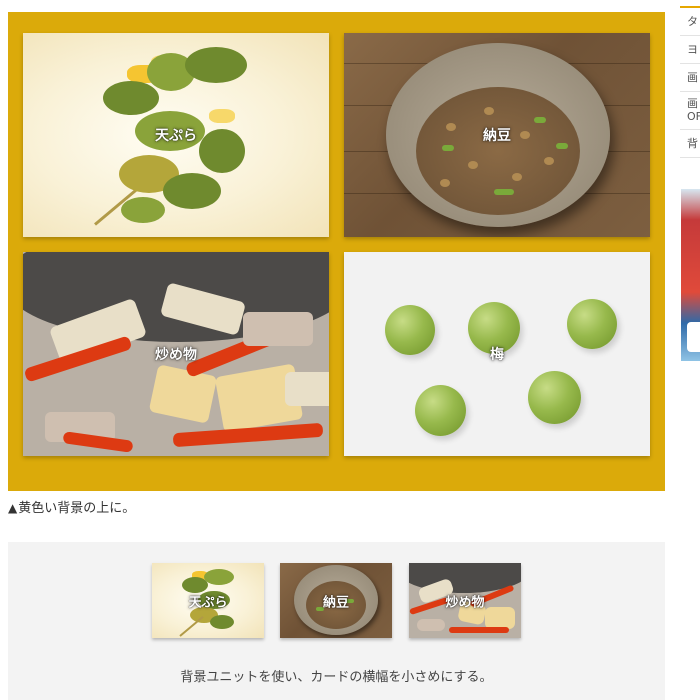 The height and width of the screenshot is (700, 700). I want to click on thumb-tempura: 天ぷら, so click(208, 600).